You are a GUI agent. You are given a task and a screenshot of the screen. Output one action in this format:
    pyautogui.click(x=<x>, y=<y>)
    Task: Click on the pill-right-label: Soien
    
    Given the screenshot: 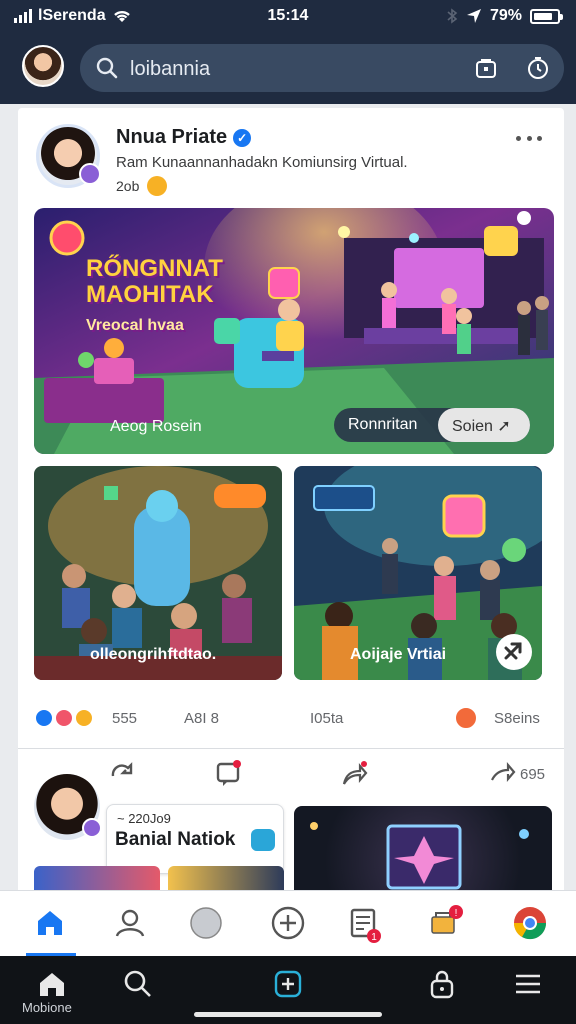 What is the action you would take?
    pyautogui.click(x=472, y=426)
    